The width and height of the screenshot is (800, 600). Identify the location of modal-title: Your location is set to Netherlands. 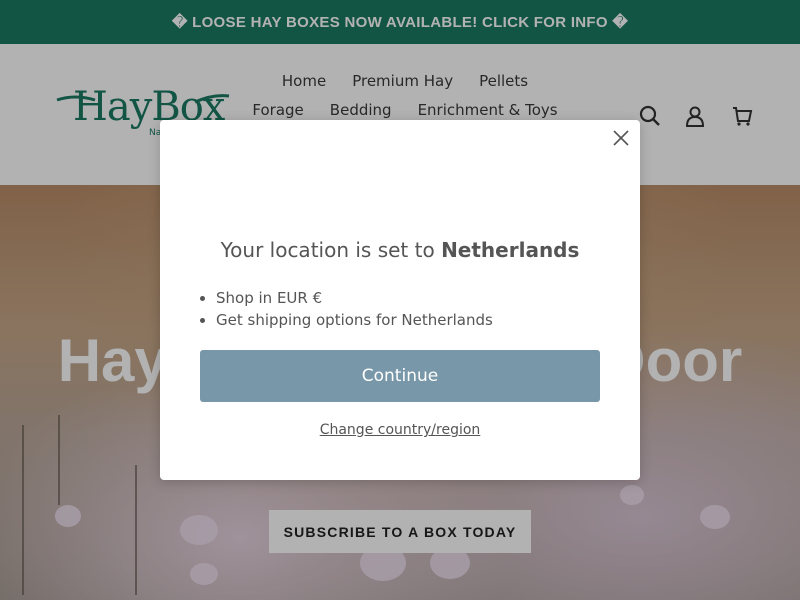
(400, 250).